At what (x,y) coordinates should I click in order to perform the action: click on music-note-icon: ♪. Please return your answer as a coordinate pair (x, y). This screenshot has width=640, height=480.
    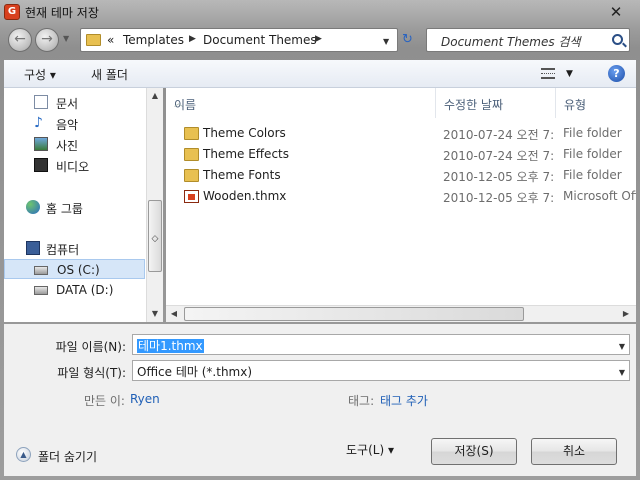
    Looking at the image, I should click on (38, 123).